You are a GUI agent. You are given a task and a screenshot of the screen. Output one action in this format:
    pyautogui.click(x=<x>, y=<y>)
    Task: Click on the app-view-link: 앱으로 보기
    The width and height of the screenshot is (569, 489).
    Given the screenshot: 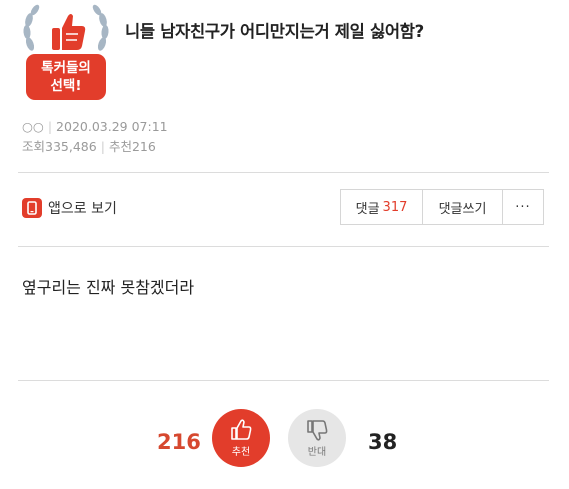 What is the action you would take?
    pyautogui.click(x=69, y=208)
    